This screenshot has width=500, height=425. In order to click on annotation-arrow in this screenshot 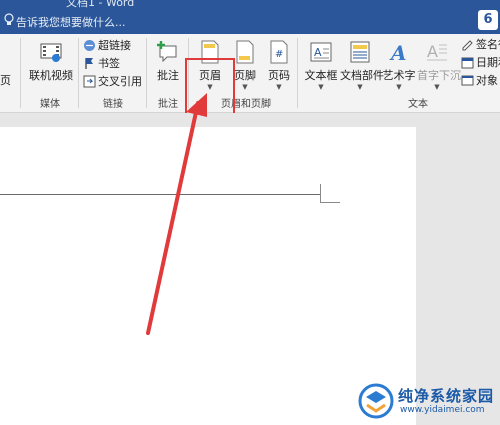, I will do `click(176, 214)`.